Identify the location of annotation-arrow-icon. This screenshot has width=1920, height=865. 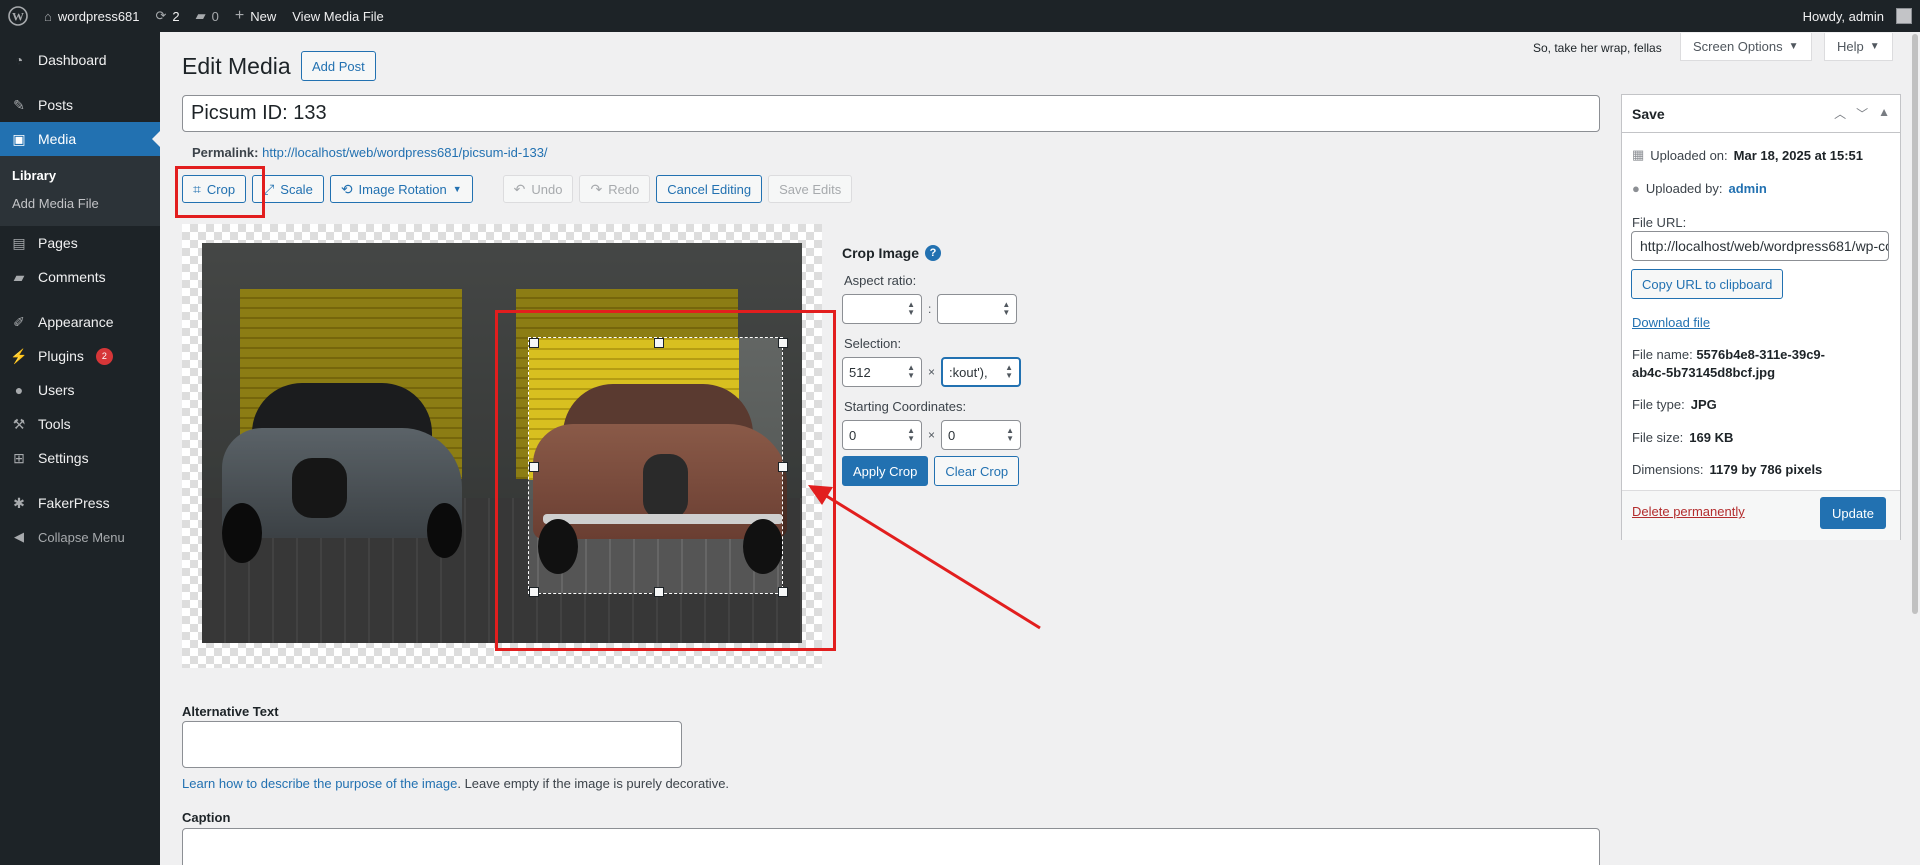
(924, 557).